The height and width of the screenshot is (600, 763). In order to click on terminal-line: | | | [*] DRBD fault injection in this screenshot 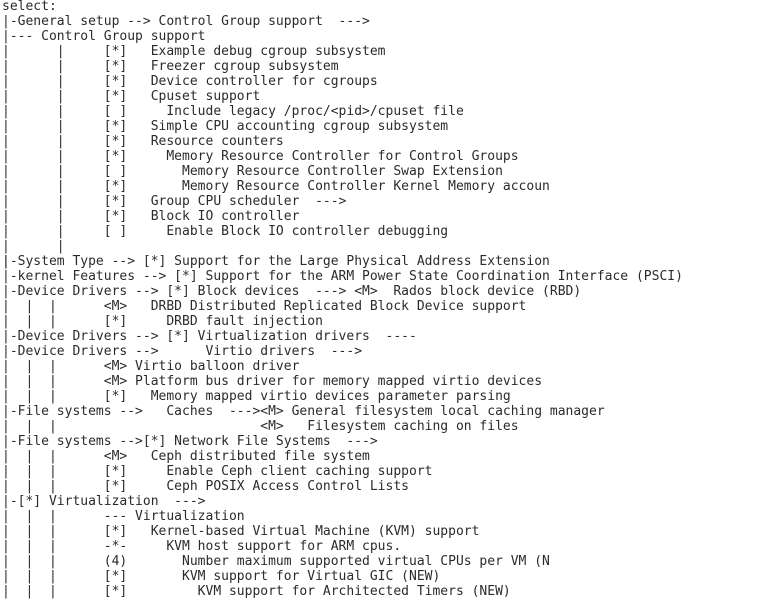, I will do `click(162, 321)`.